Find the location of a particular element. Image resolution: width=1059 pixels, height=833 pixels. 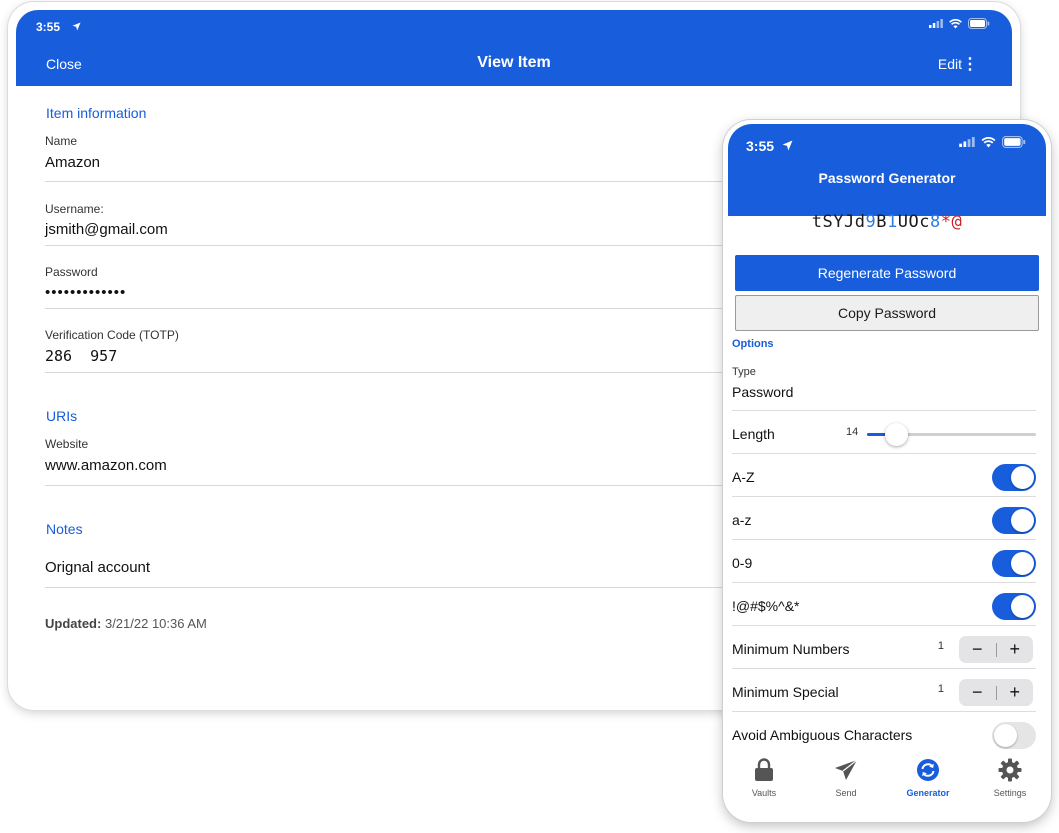

send-icon is located at coordinates (846, 769).